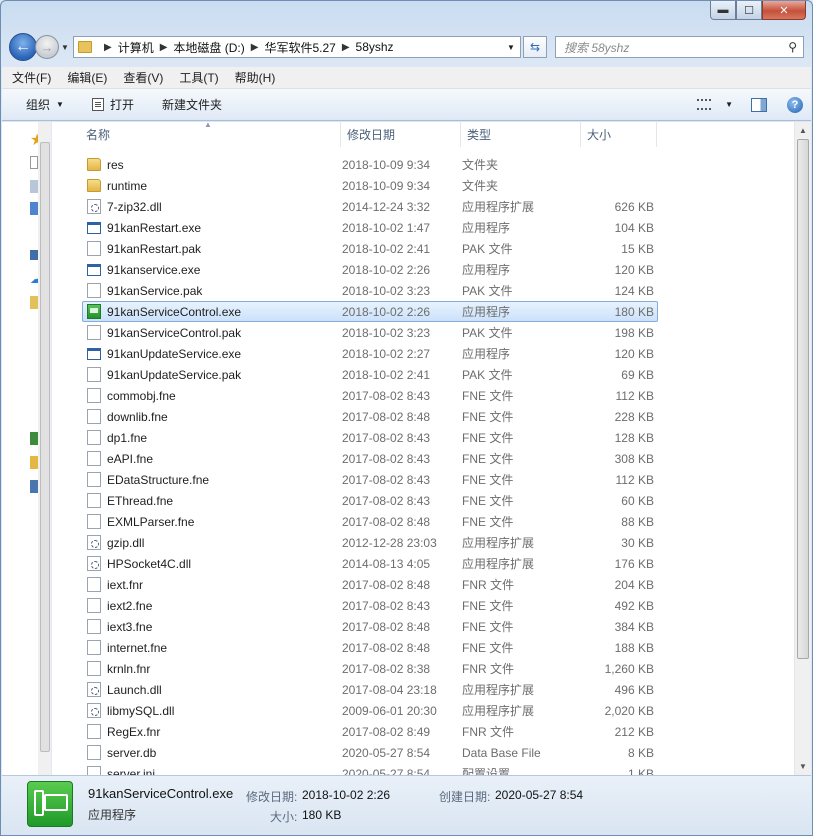 This screenshot has height=836, width=813. I want to click on breadcrumb-computer: 计算机, so click(136, 47).